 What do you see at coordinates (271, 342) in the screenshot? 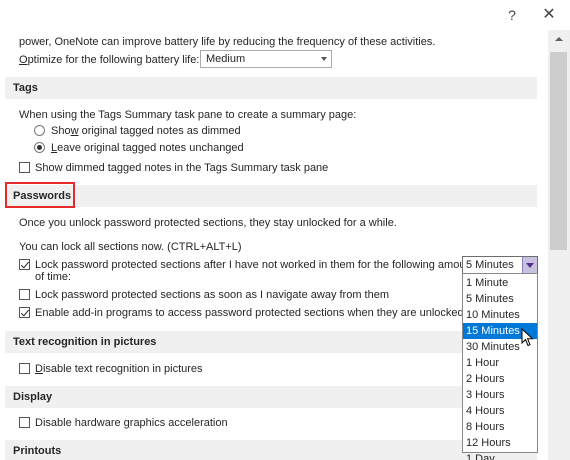
I see `text-recognition-section-header: Text recognition in pictures` at bounding box center [271, 342].